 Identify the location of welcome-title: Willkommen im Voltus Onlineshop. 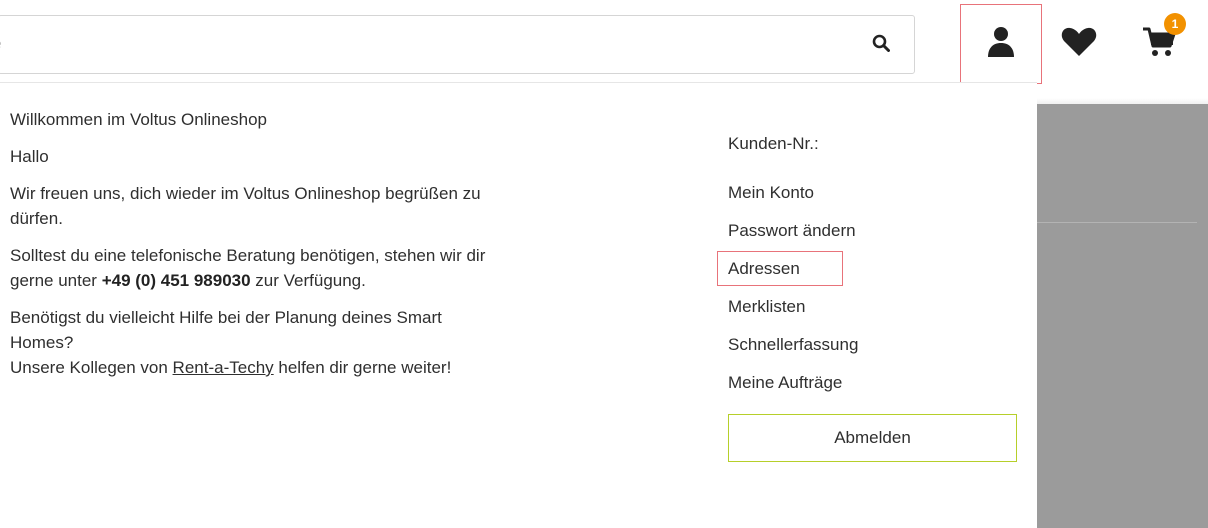
(138, 119).